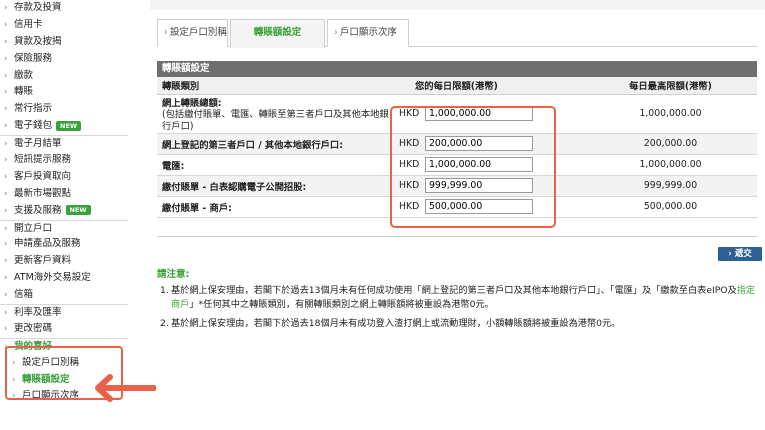  Describe the element at coordinates (457, 236) in the screenshot. I see `divider` at that location.